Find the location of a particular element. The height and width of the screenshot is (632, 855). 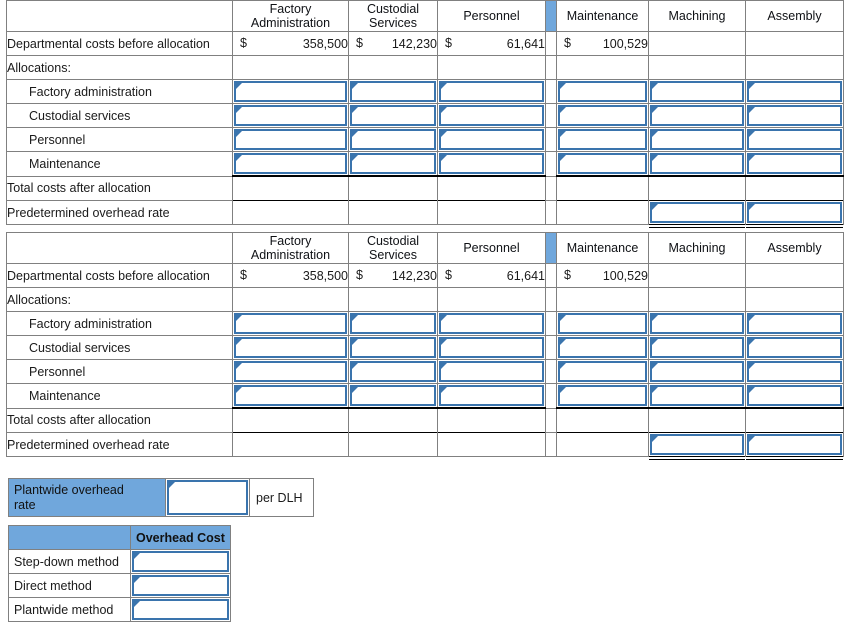

input-direct-overhead-cost is located at coordinates (180, 585).